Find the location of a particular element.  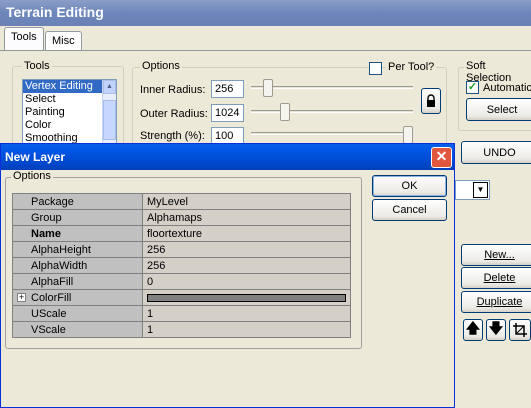

duplicate-button: Duplicate is located at coordinates (496, 302).